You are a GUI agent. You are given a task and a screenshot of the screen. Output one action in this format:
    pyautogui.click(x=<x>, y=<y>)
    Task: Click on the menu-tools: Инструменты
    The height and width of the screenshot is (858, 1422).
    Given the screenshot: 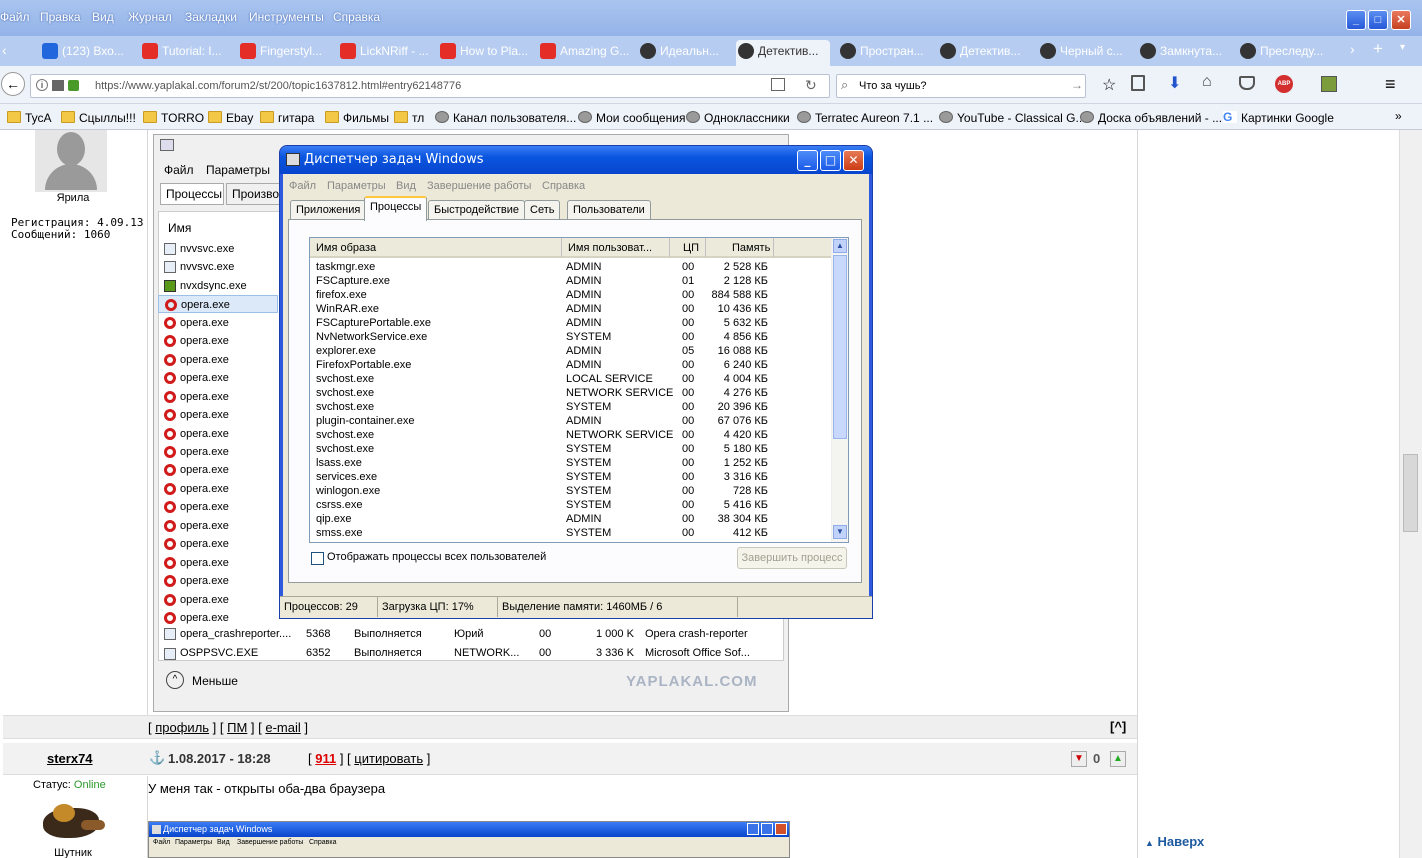 What is the action you would take?
    pyautogui.click(x=286, y=17)
    